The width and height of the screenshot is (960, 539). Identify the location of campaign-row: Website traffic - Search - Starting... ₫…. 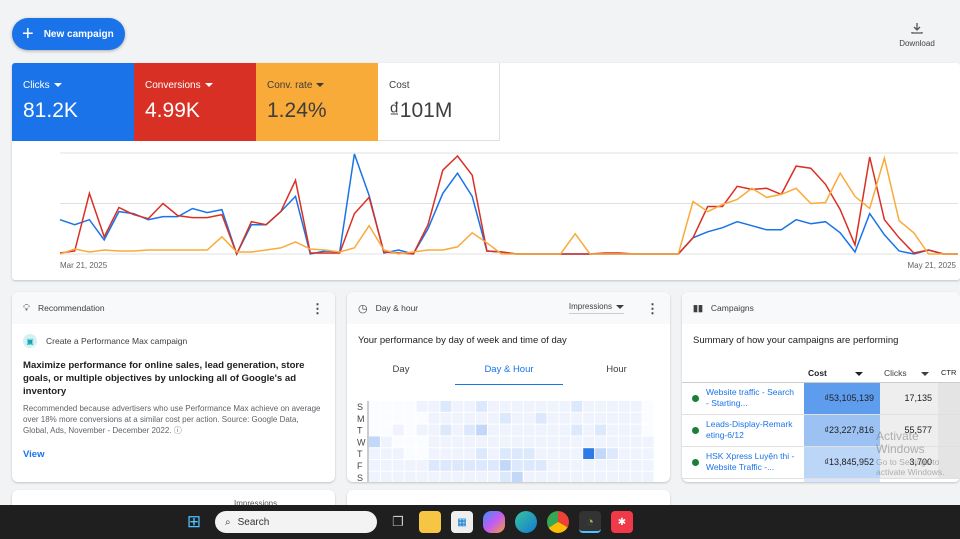
(821, 398).